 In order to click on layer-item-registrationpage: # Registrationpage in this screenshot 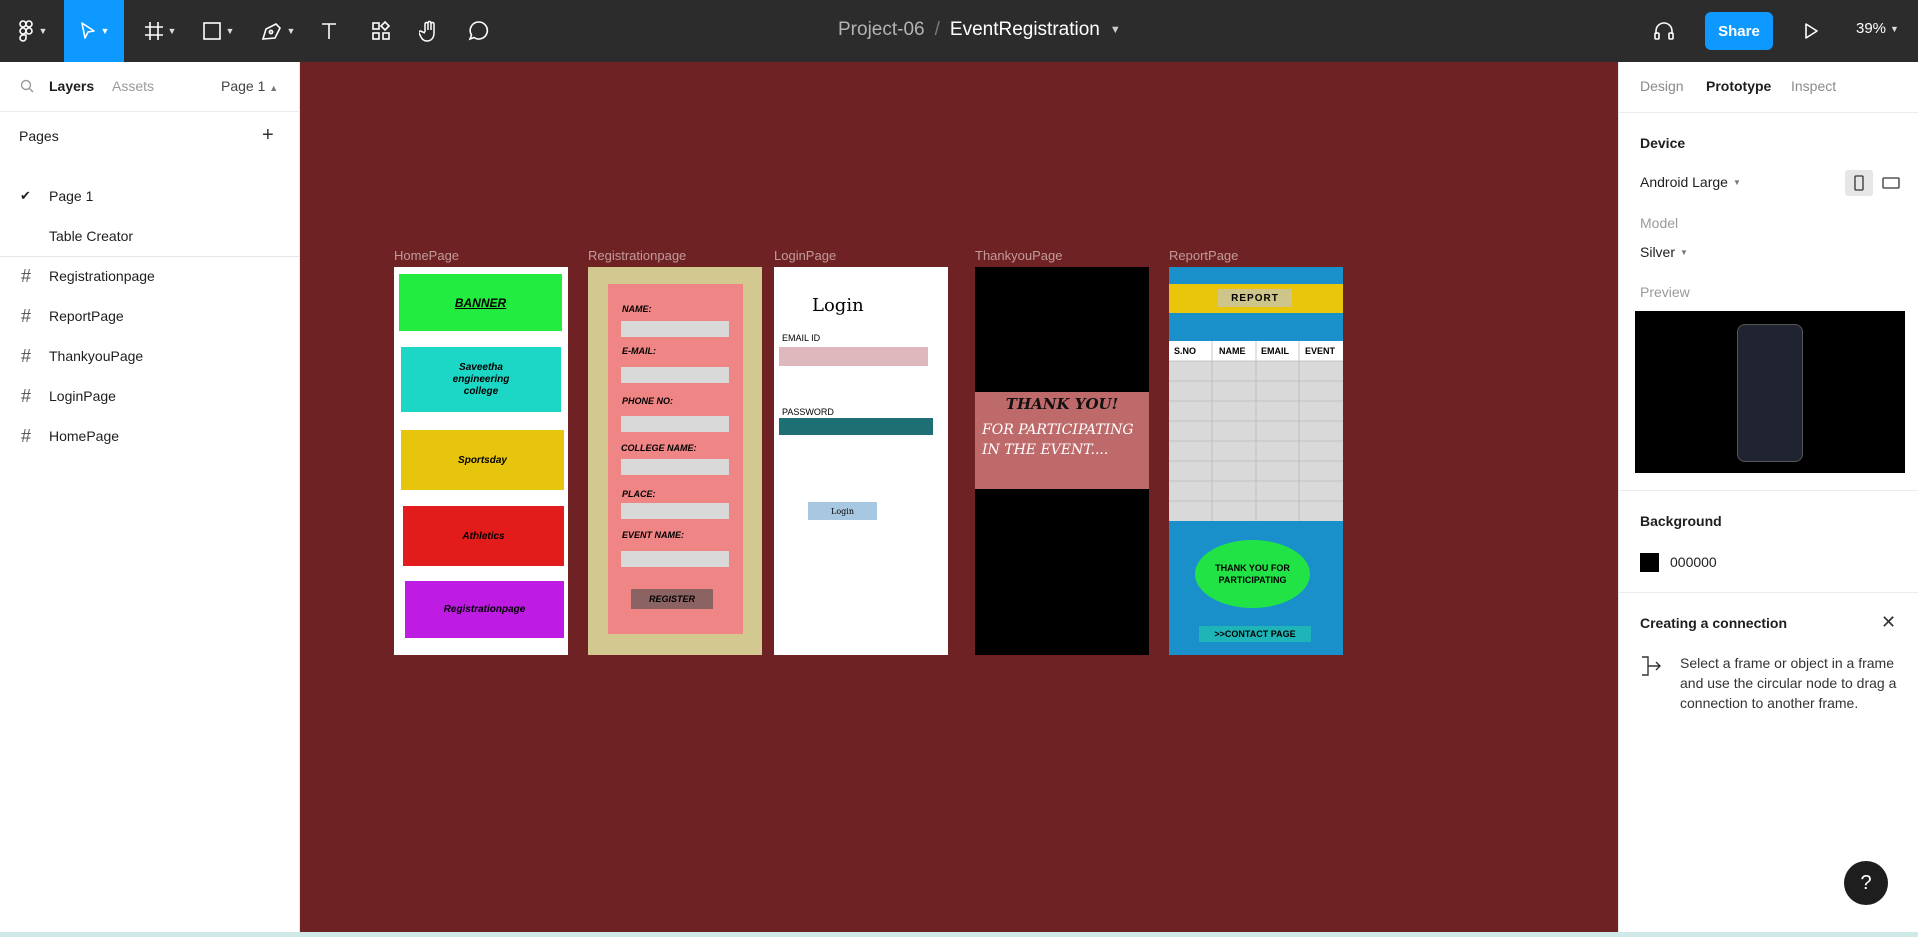, I will do `click(150, 276)`.